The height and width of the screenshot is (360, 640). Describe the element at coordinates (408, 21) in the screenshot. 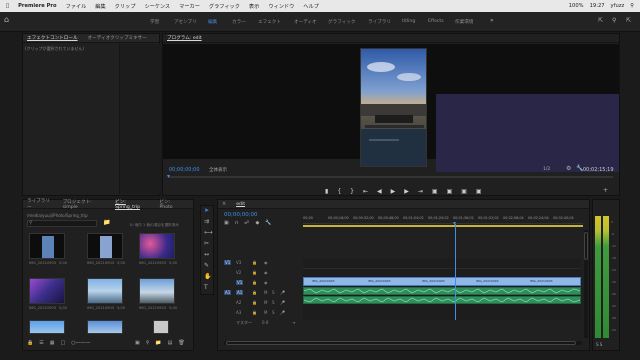

I see `ws-titling: titling` at that location.